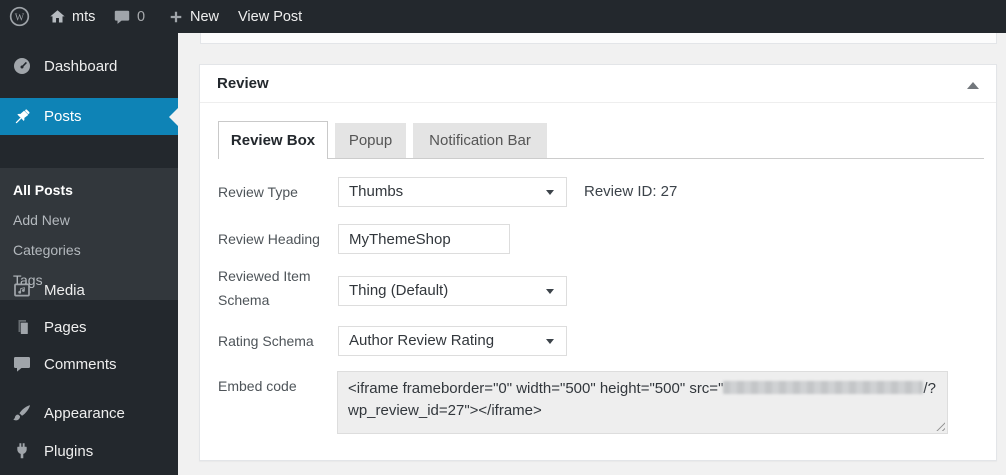  I want to click on new-label: New, so click(205, 16).